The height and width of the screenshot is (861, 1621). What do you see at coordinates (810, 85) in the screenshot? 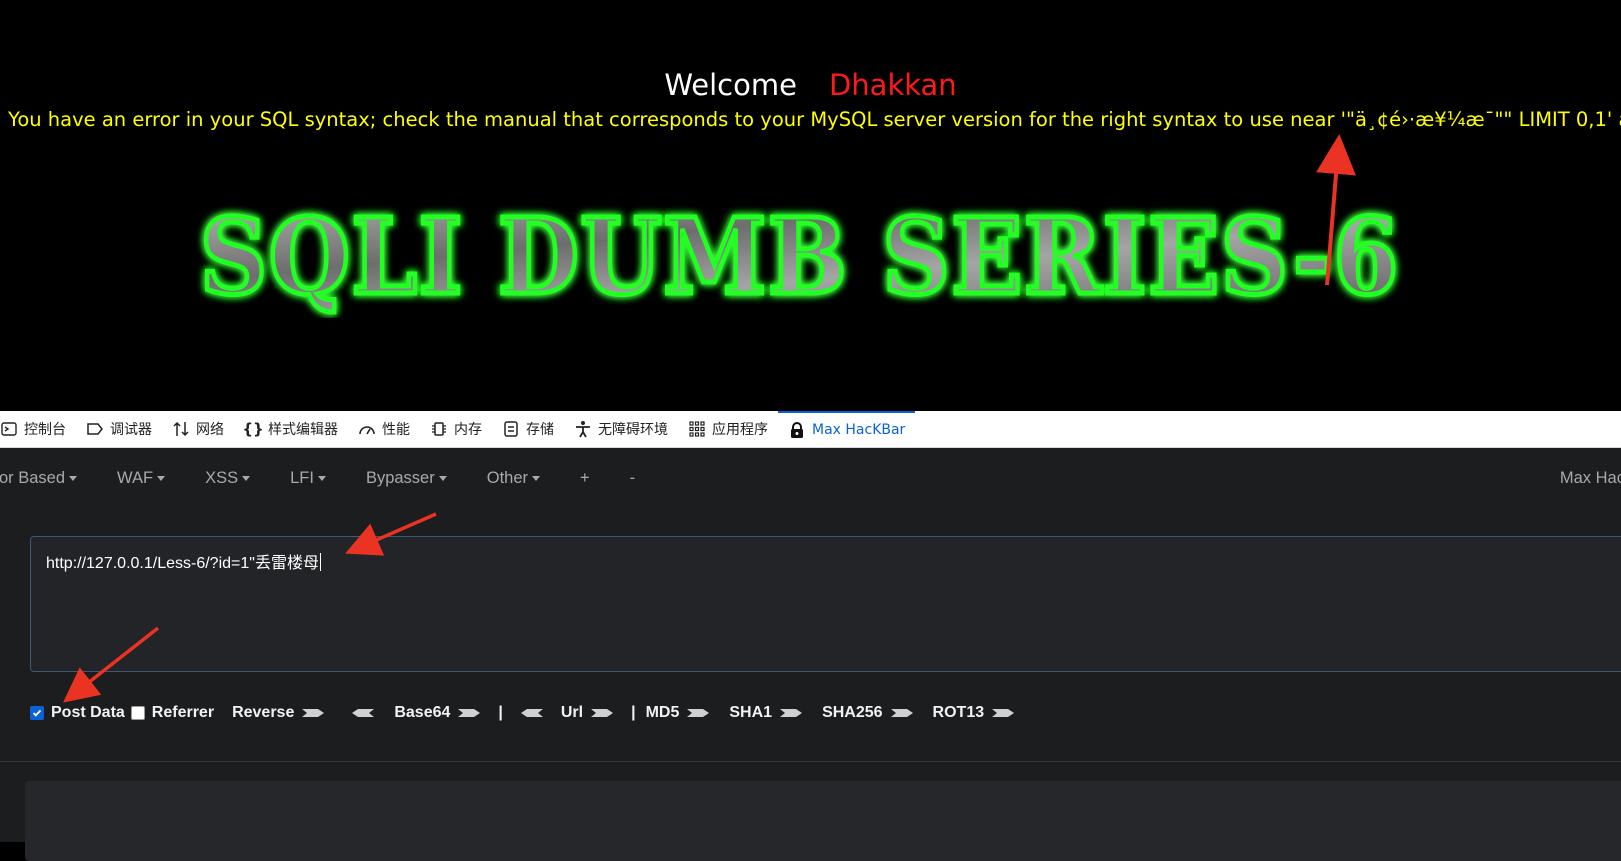
I see `welcome-line: Welcome Dhakkan` at bounding box center [810, 85].